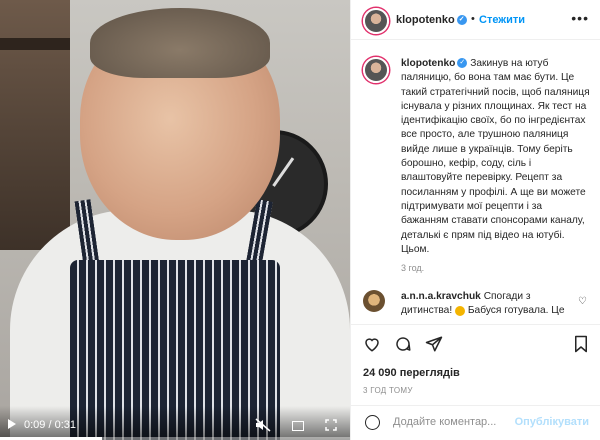  What do you see at coordinates (413, 268) in the screenshot?
I see `caption-timestamp: 3 год.` at bounding box center [413, 268].